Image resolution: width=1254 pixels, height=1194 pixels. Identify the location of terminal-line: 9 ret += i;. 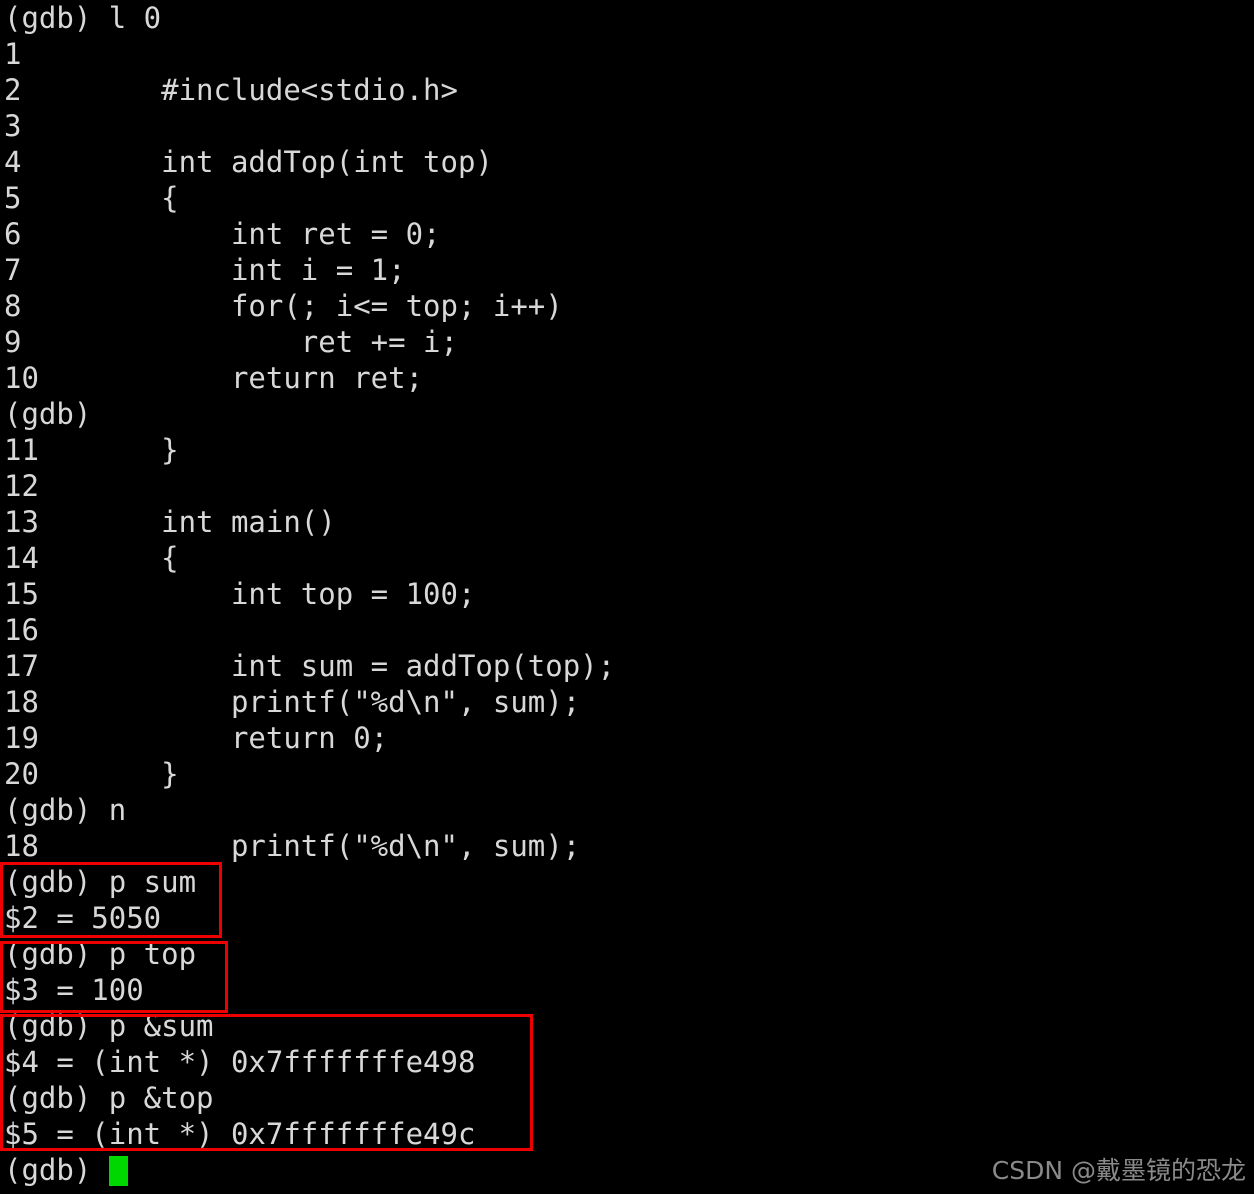
(231, 342).